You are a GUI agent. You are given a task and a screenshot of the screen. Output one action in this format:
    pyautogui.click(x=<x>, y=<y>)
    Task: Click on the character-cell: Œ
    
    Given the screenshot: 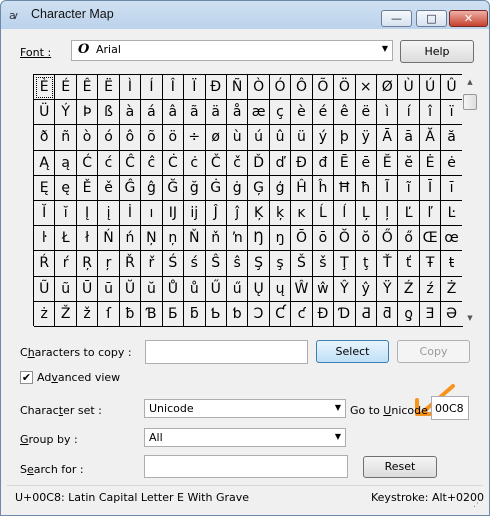 What is the action you would take?
    pyautogui.click(x=430, y=239)
    